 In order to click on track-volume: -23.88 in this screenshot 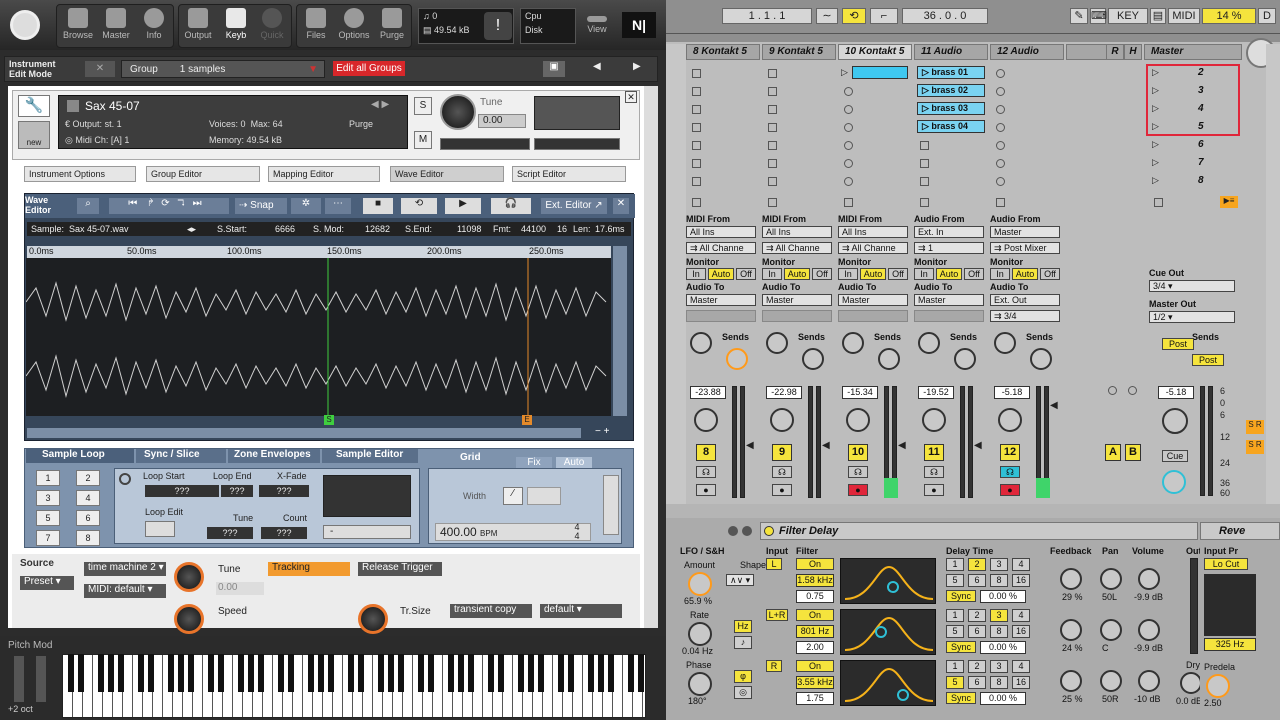, I will do `click(708, 392)`.